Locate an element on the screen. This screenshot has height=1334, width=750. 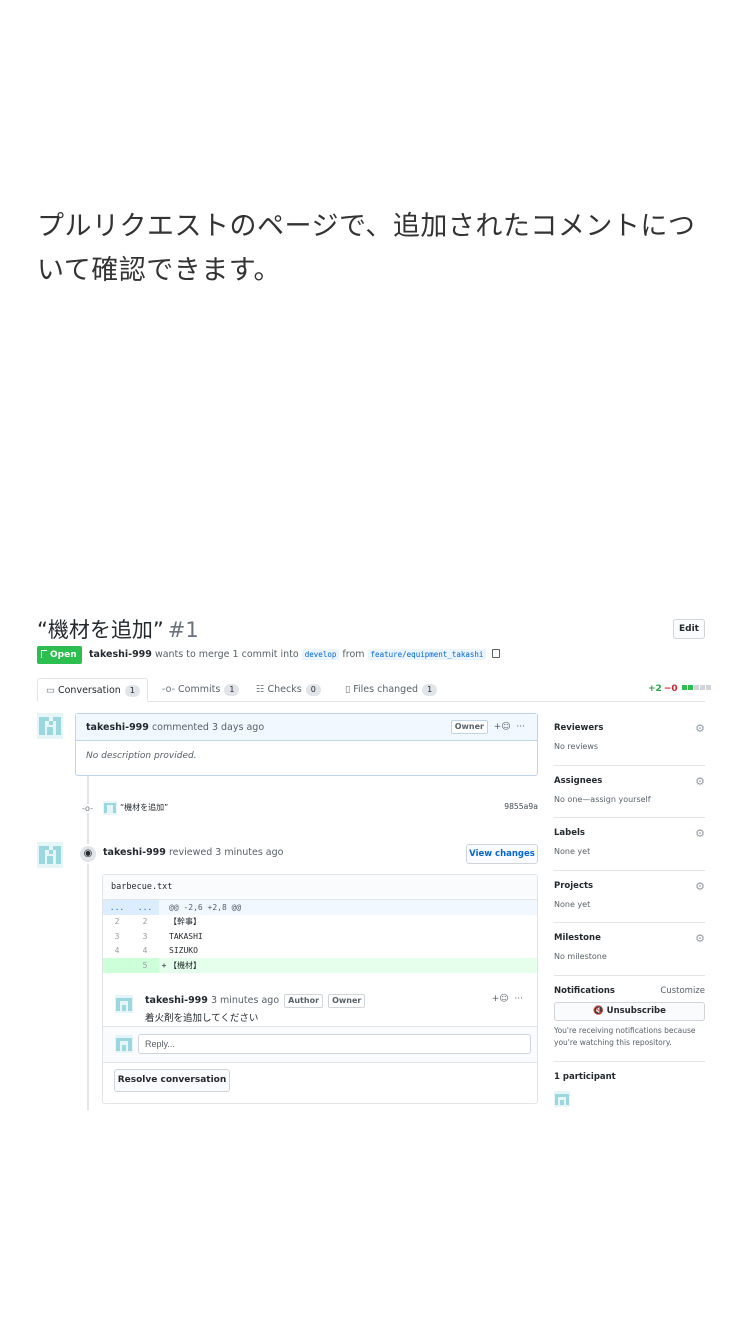
old-line-number: 4 is located at coordinates (117, 951).